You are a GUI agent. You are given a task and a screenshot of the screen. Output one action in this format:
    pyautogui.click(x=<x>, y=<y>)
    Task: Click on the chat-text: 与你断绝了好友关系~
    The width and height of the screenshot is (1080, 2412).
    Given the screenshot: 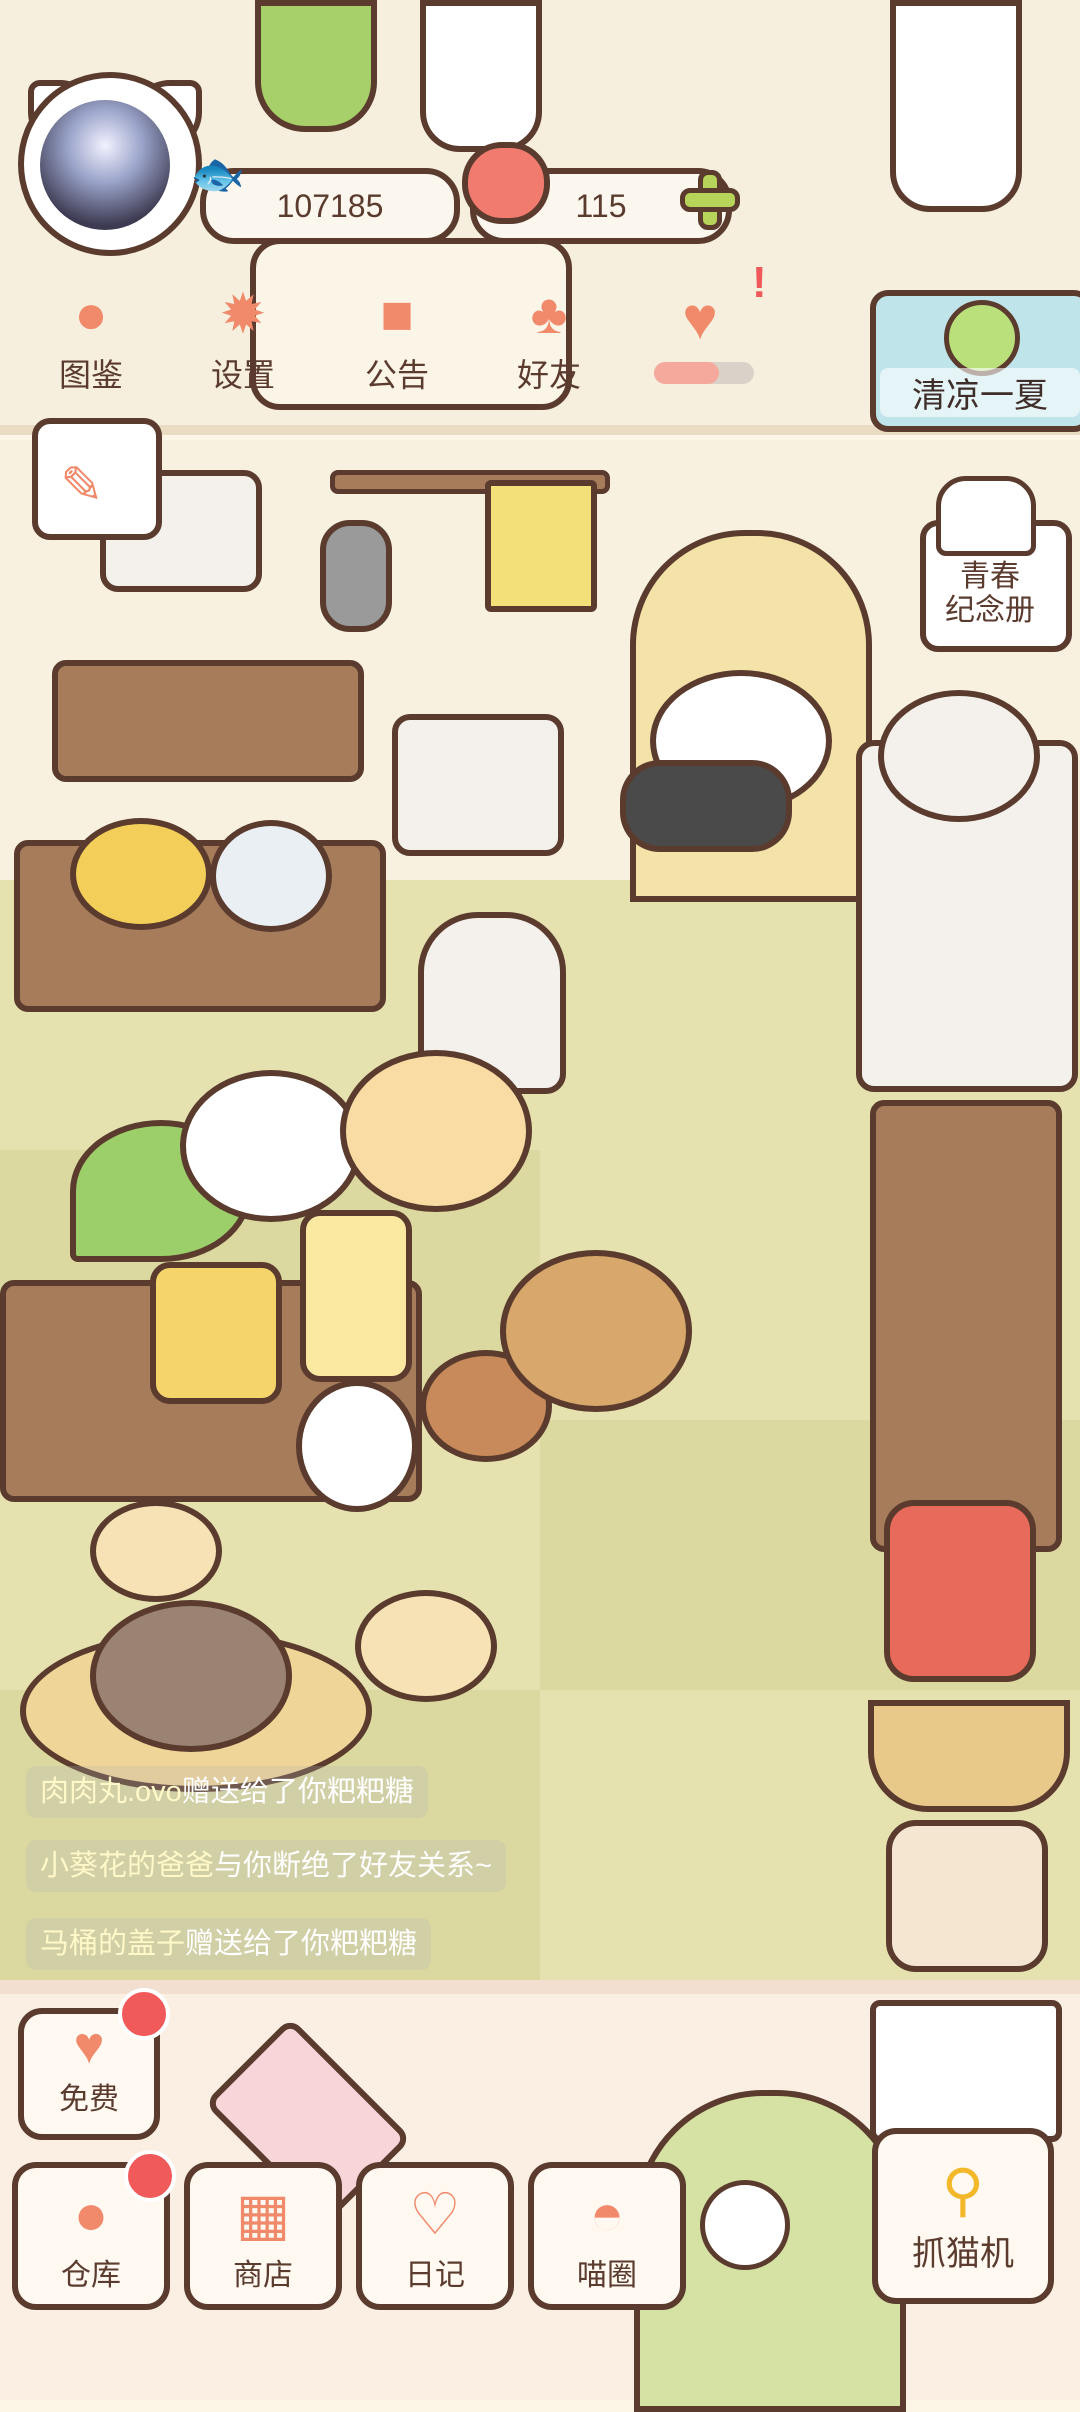 What is the action you would take?
    pyautogui.click(x=353, y=1866)
    